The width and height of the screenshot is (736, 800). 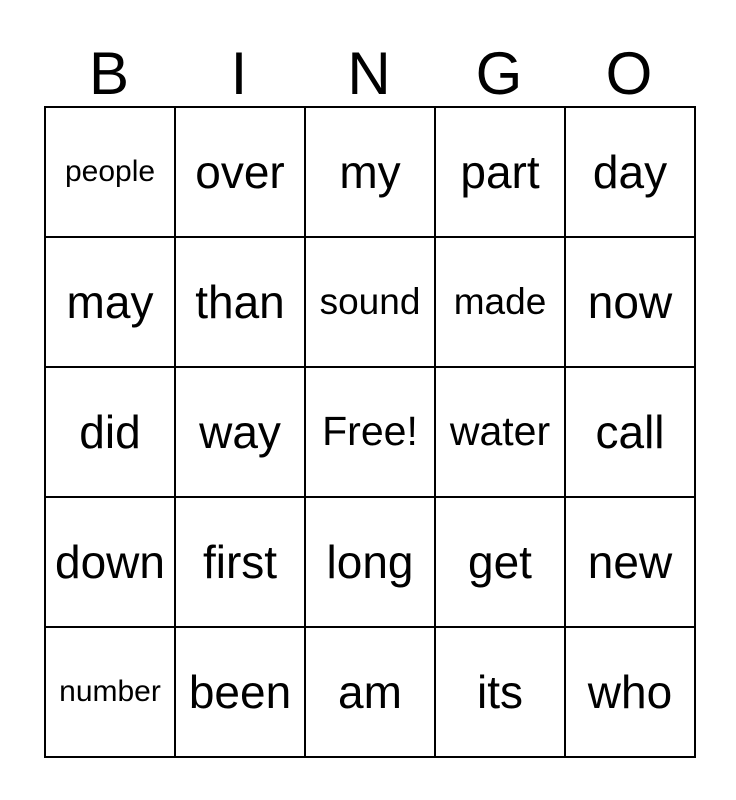 I want to click on bingo-cell-label: day, so click(x=630, y=171).